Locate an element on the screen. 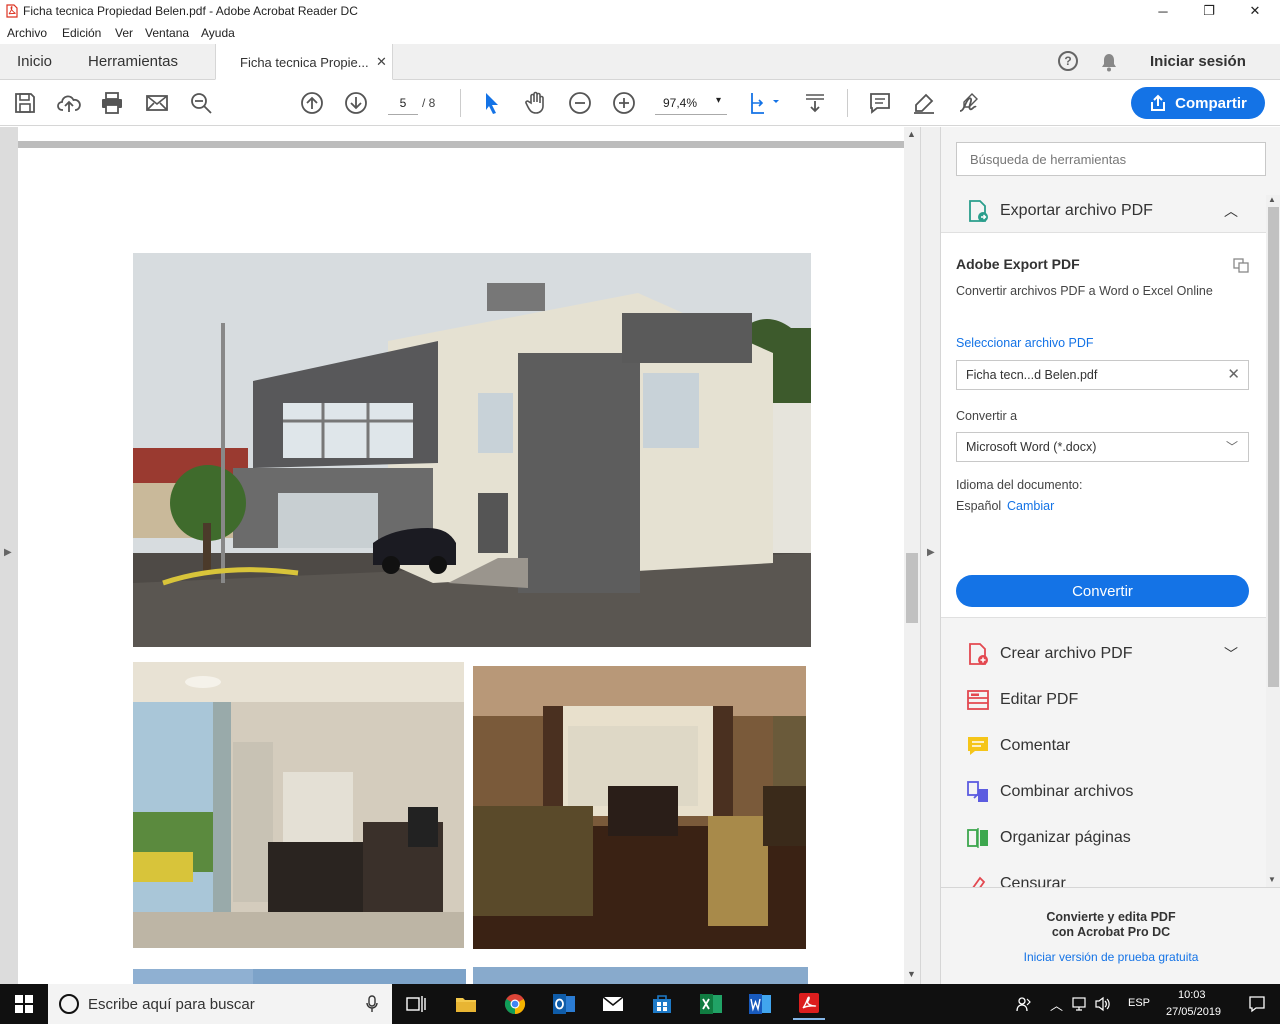 This screenshot has width=1280, height=1024. clock-time: 10:03 is located at coordinates (1192, 995).